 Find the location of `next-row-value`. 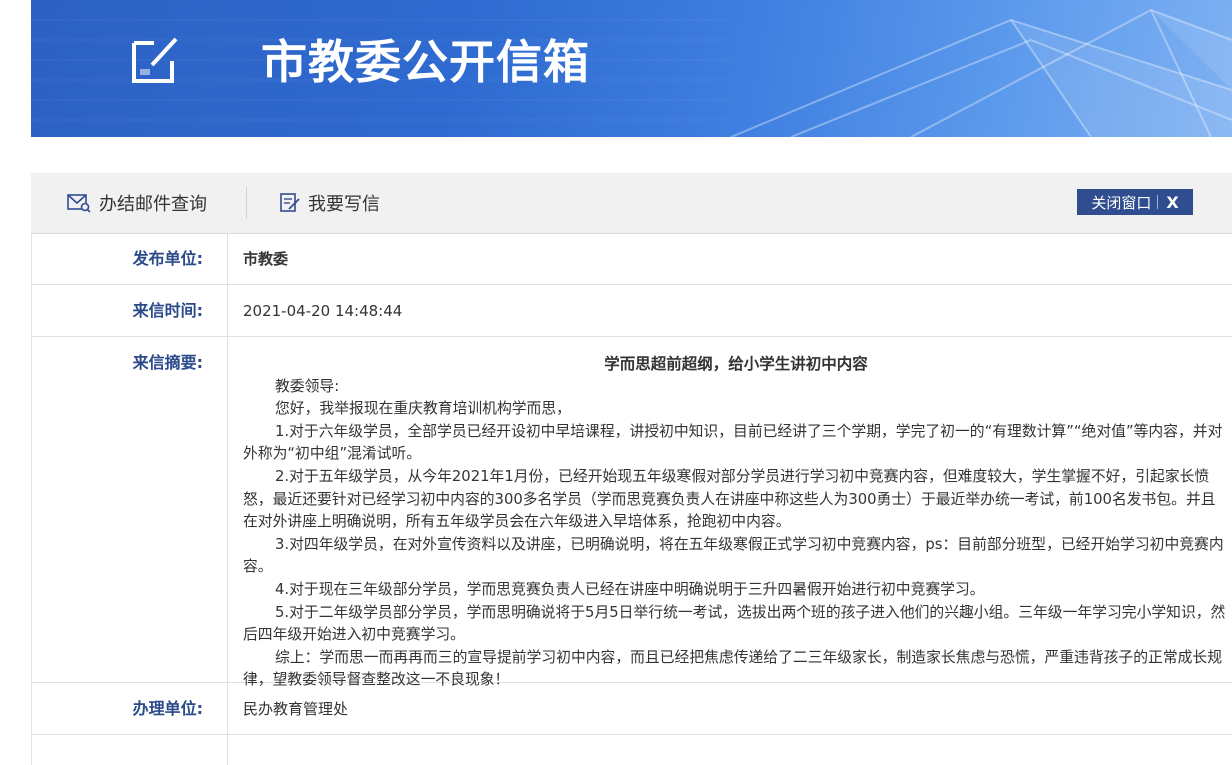

next-row-value is located at coordinates (730, 750).